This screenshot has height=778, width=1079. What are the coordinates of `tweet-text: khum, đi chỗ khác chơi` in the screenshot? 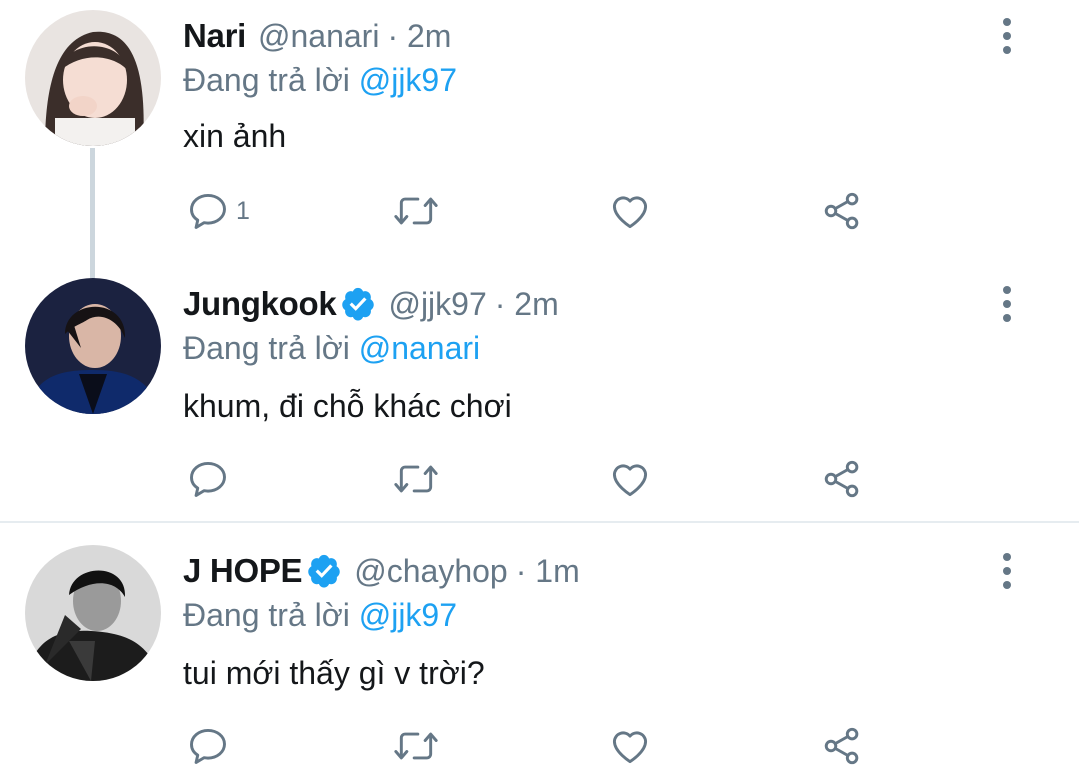 It's located at (347, 406).